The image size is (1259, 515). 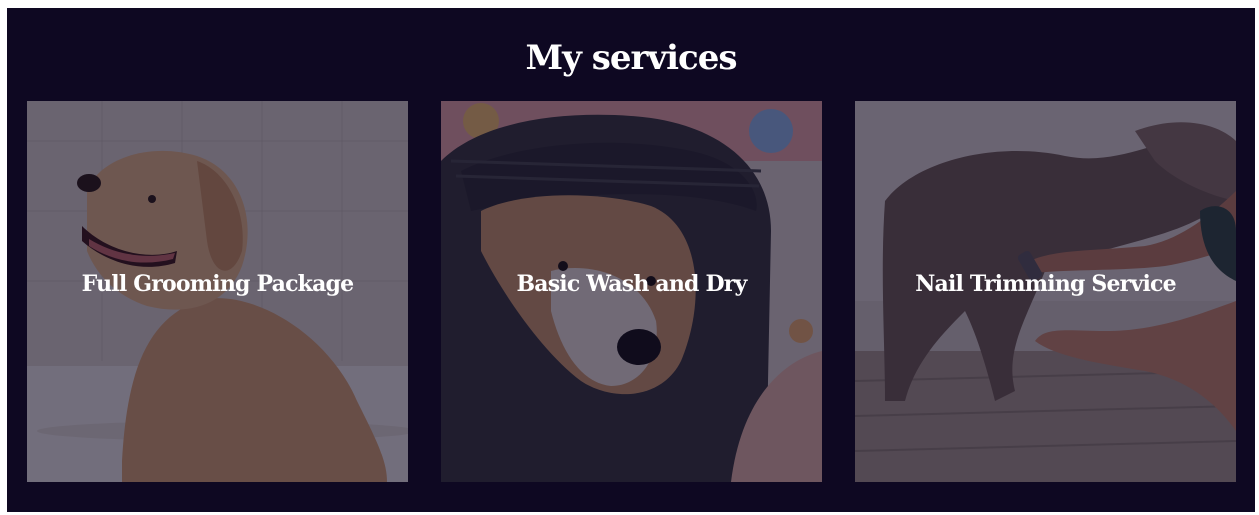 What do you see at coordinates (217, 284) in the screenshot?
I see `service-label: Full Grooming Package` at bounding box center [217, 284].